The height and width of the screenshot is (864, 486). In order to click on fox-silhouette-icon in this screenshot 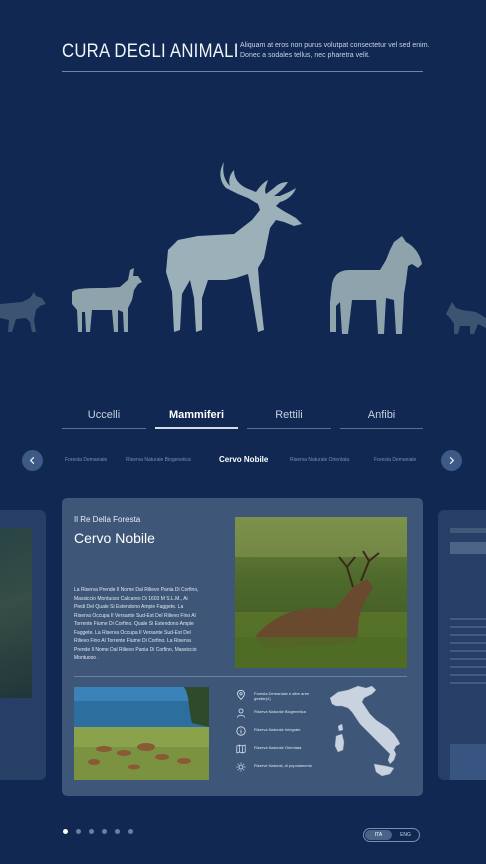, I will do `click(466, 316)`.